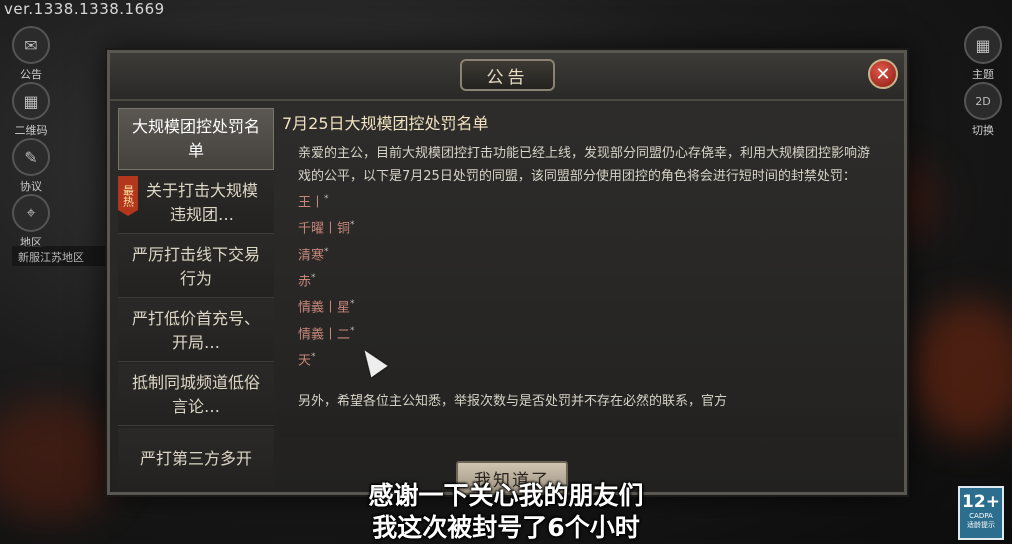 The image size is (1012, 544). Describe the element at coordinates (326, 307) in the screenshot. I see `penalized-alliance-name: 情義丨星*` at that location.